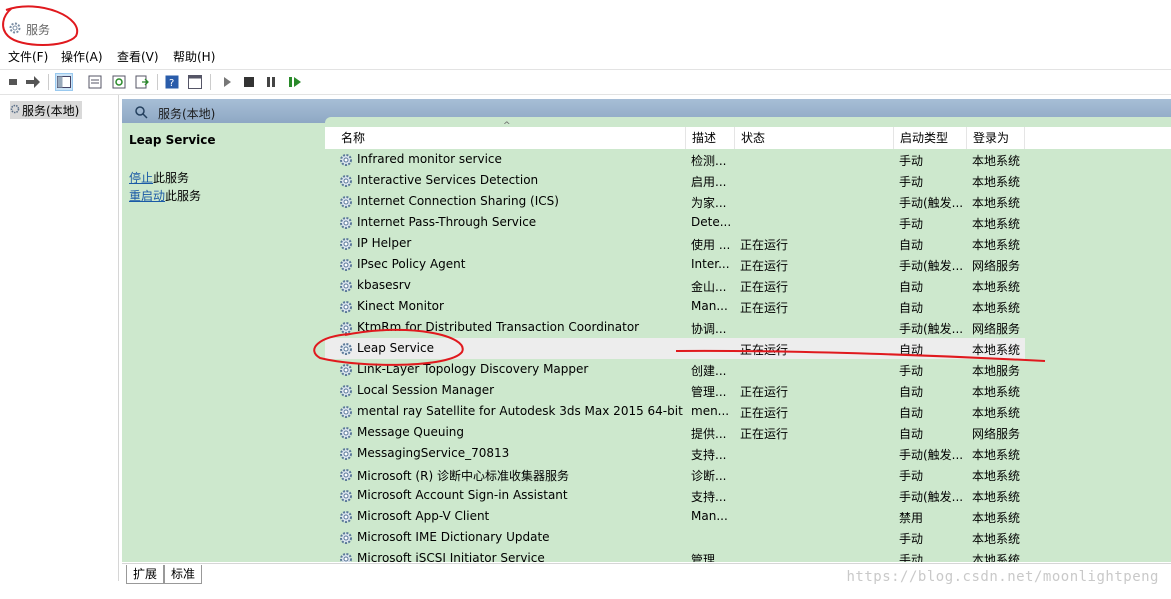 The height and width of the screenshot is (599, 1171). I want to click on column-log-on-as: 登录为, so click(996, 138).